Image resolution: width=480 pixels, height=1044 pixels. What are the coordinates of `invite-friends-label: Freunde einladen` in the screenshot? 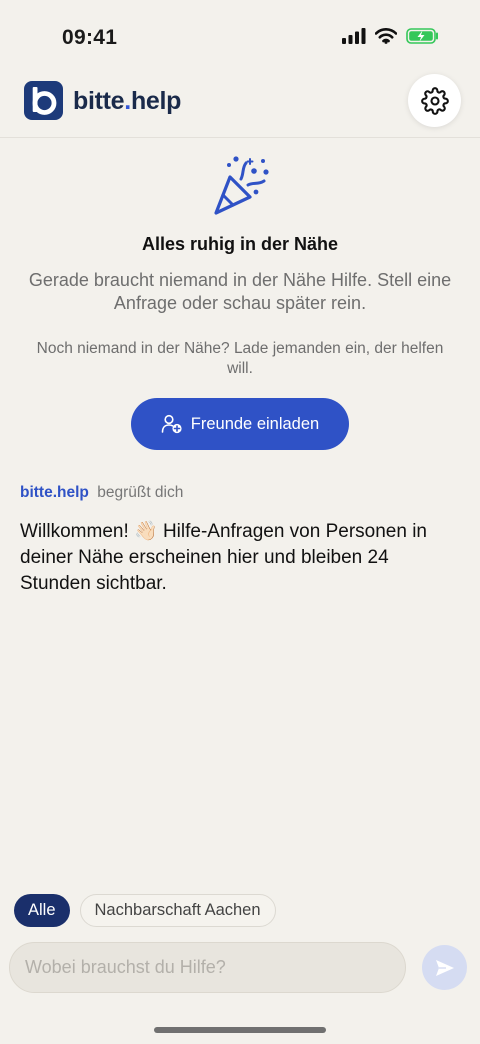 It's located at (255, 423).